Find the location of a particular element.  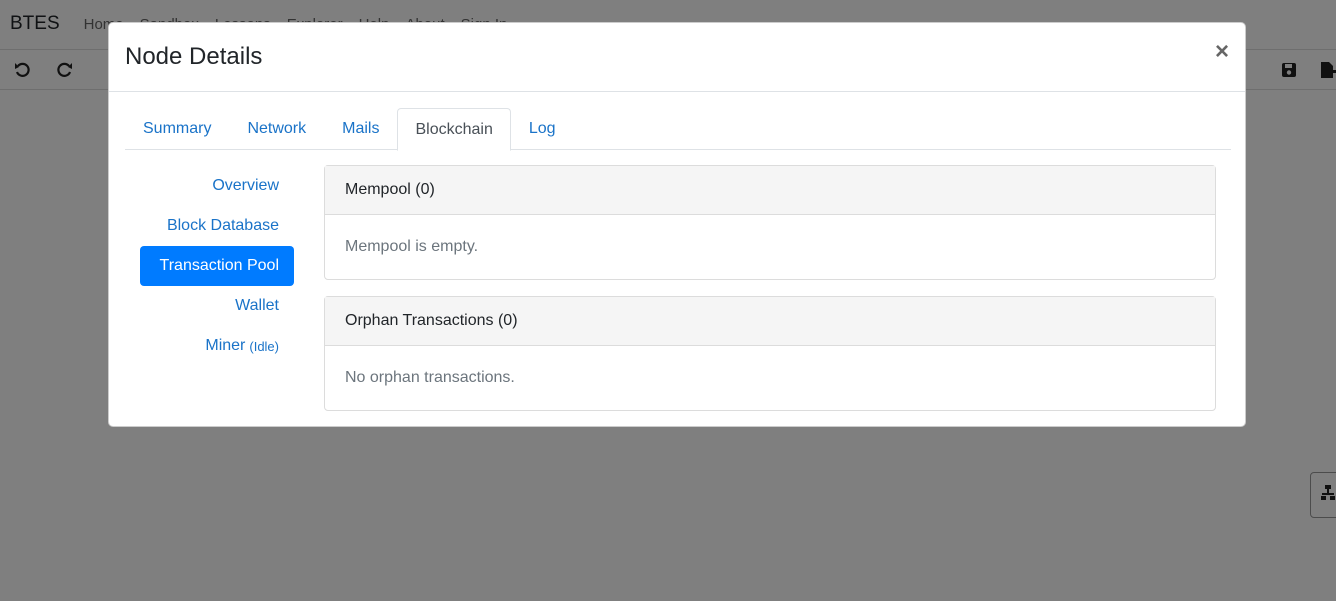

sidenav-transaction-pool: Transaction Pool is located at coordinates (217, 266).